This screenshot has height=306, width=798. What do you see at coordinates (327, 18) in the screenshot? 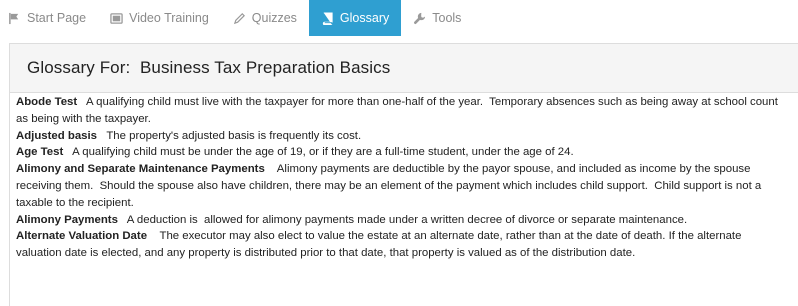
I see `book-icon` at bounding box center [327, 18].